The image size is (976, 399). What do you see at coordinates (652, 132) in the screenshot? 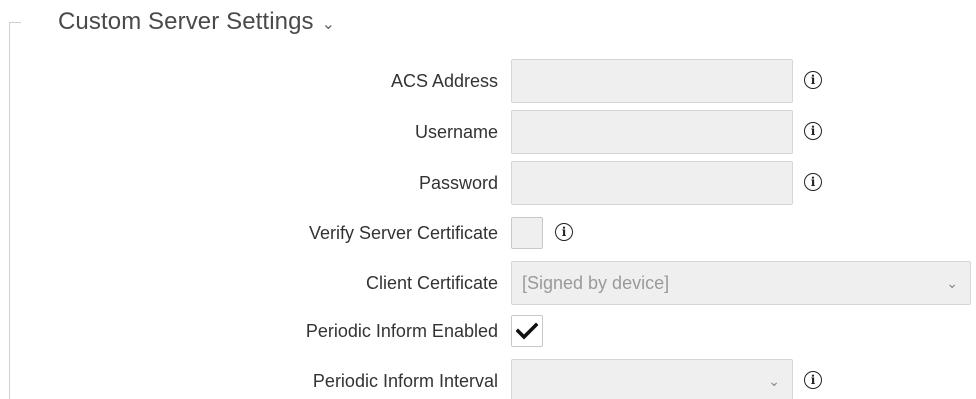
I see `username-input` at bounding box center [652, 132].